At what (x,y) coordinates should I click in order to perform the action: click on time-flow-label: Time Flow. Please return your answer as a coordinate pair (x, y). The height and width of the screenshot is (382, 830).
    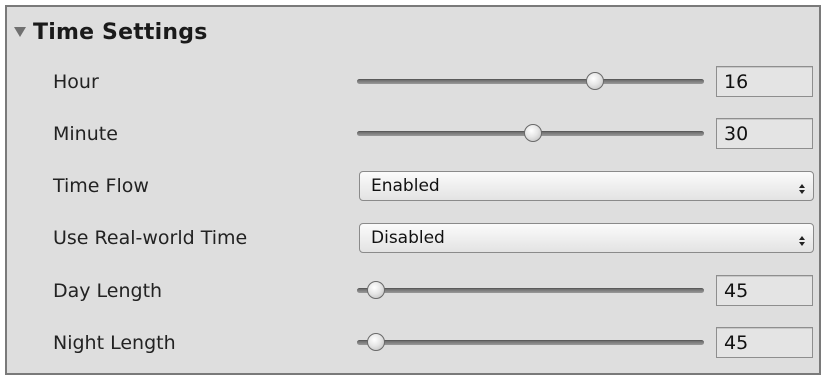
    Looking at the image, I should click on (101, 186).